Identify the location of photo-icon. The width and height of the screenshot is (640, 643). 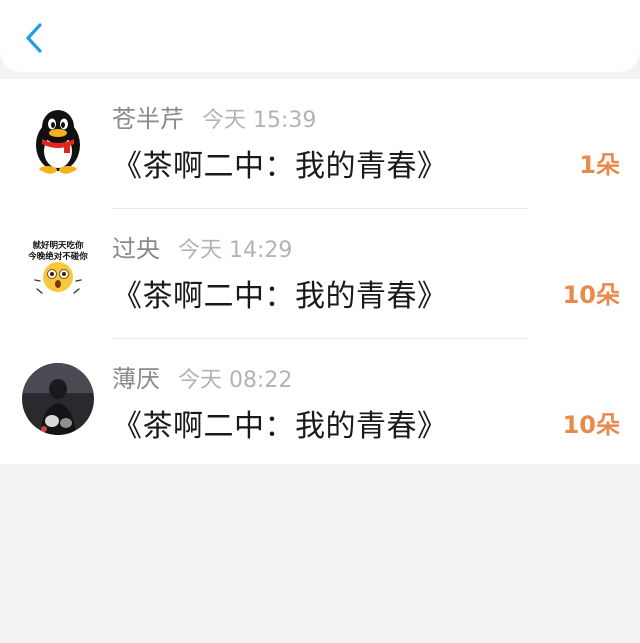
(58, 399).